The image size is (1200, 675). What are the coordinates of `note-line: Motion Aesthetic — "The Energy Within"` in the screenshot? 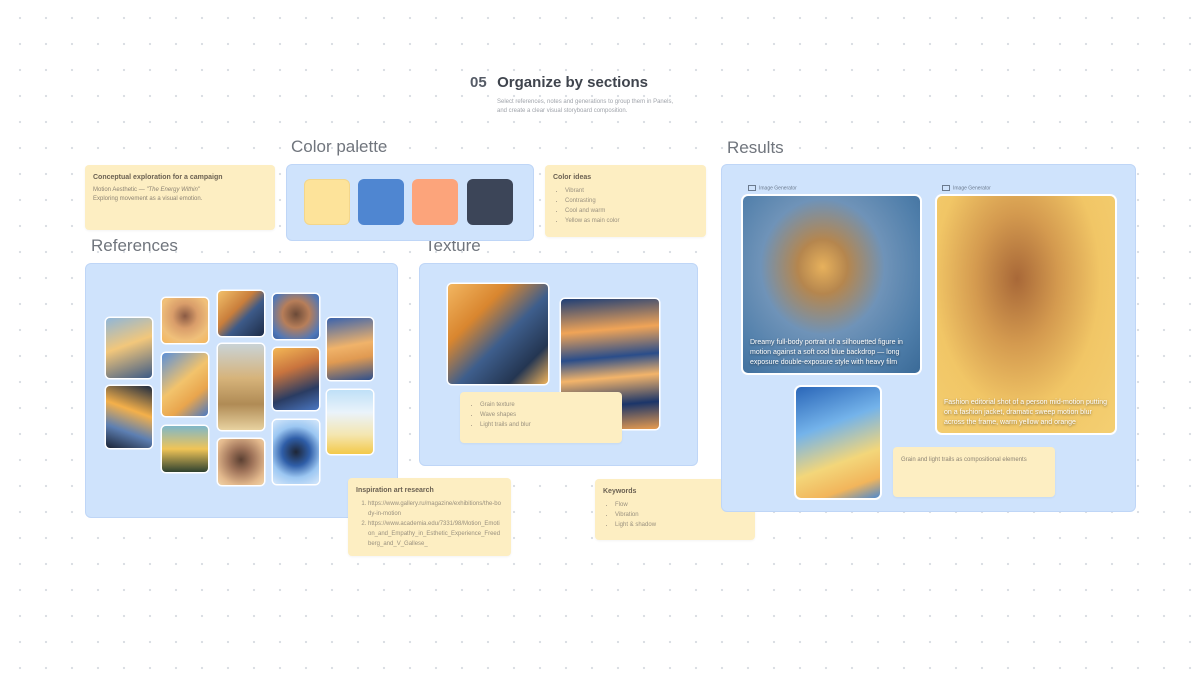 It's located at (180, 190).